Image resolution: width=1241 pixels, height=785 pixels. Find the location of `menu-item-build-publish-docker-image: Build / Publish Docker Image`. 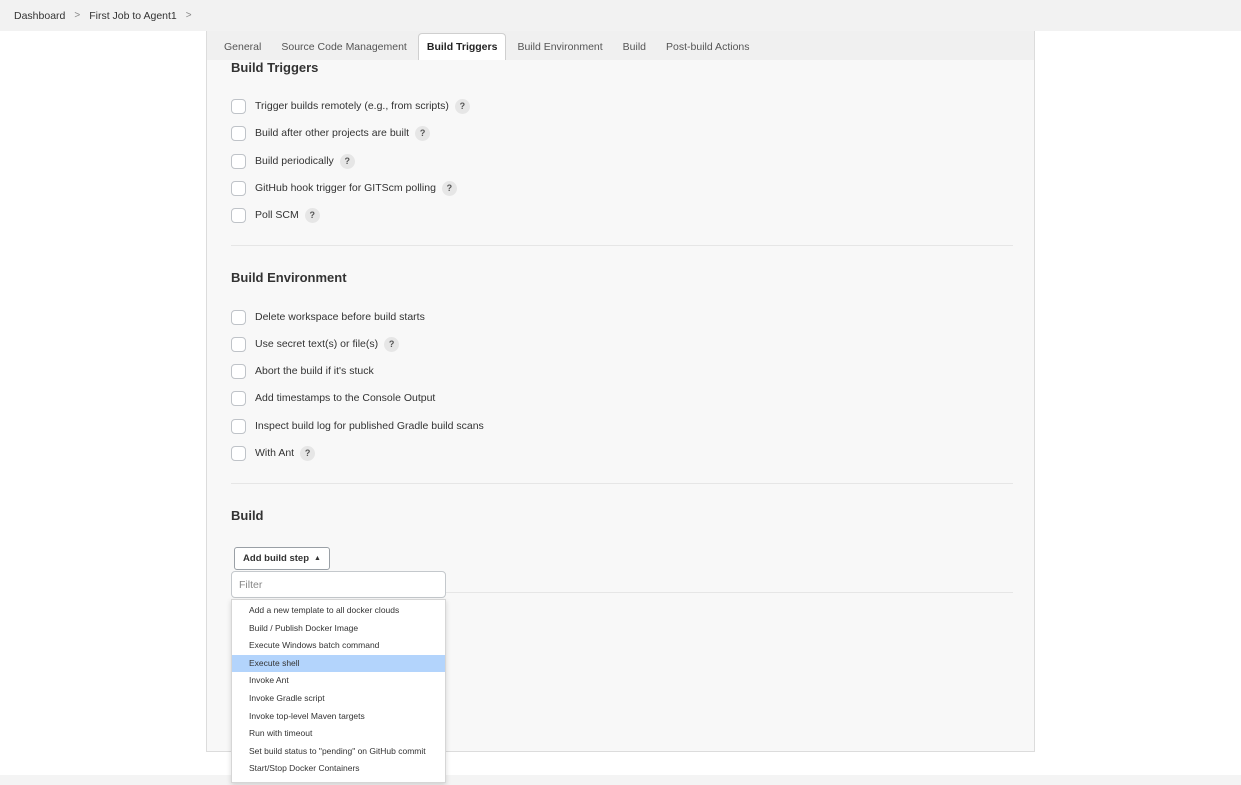

menu-item-build-publish-docker-image: Build / Publish Docker Image is located at coordinates (338, 629).